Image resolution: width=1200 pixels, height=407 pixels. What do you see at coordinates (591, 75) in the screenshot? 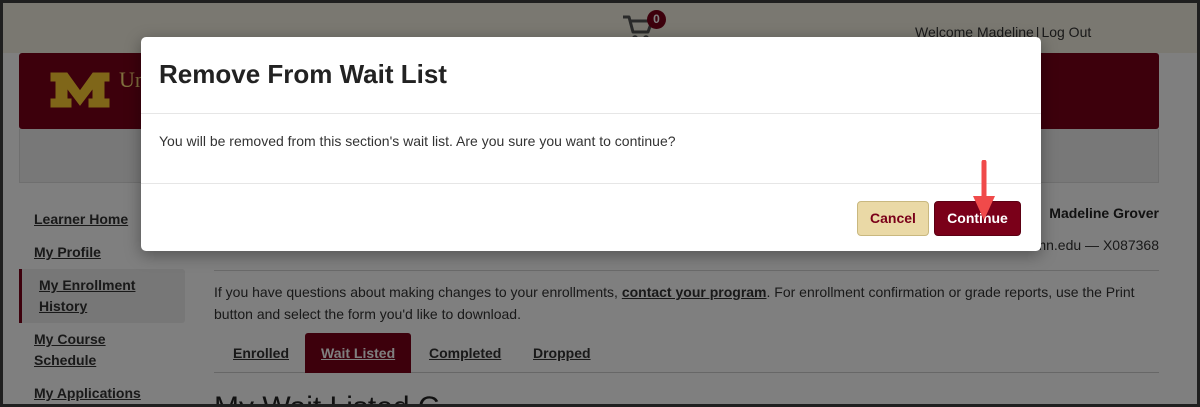
I see `modal-header: Remove From Wait List` at bounding box center [591, 75].